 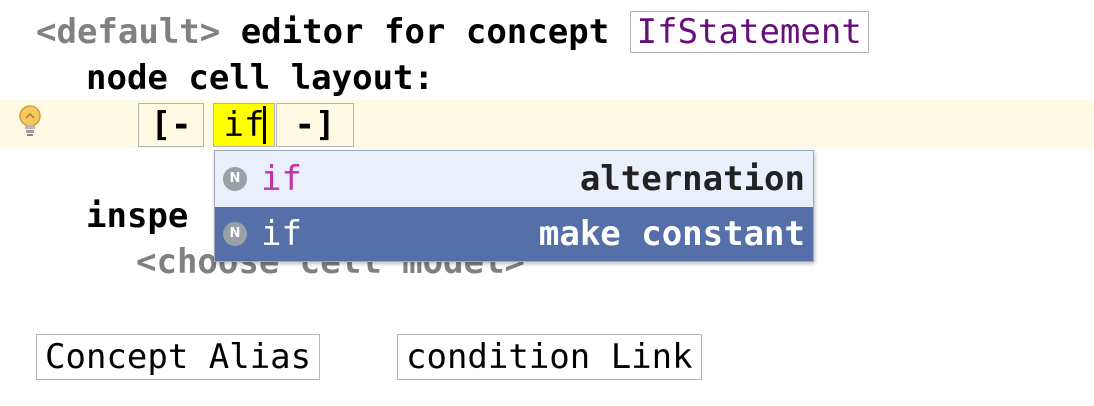 I want to click on completion-description: alternation, so click(x=692, y=179).